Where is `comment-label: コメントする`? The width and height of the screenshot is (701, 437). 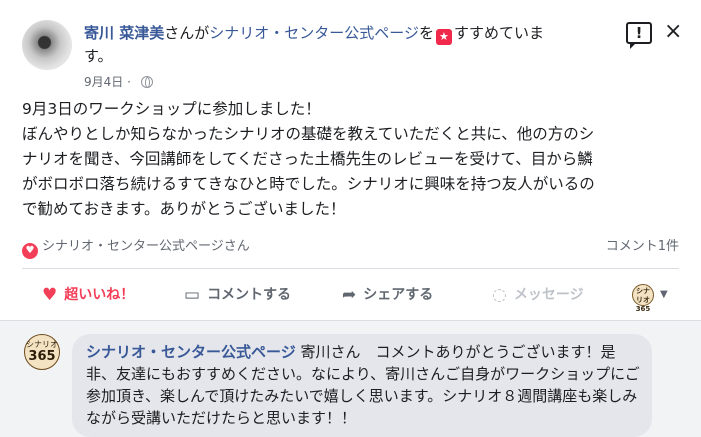 comment-label: コメントする is located at coordinates (249, 295).